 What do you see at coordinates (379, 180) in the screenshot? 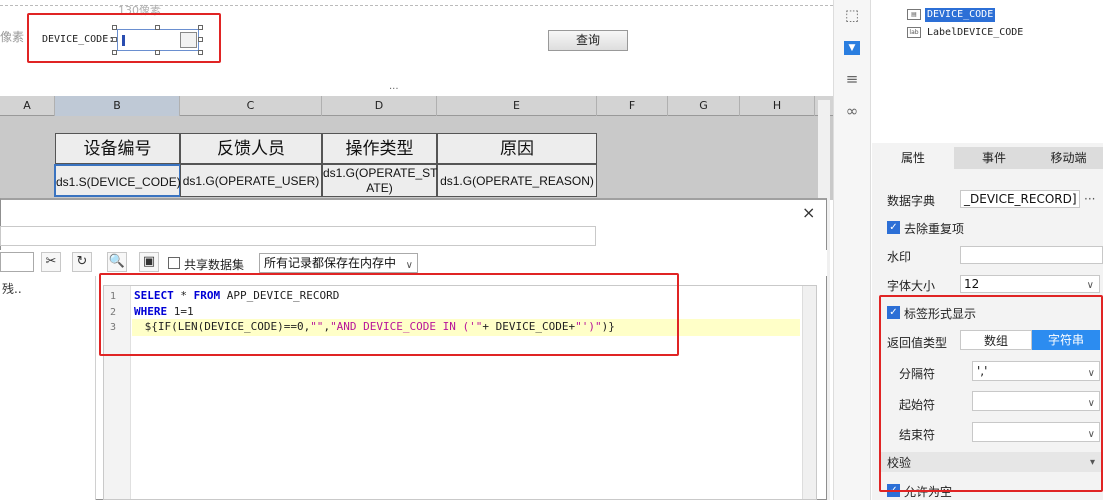
I see `data-cell-operate-state: ds1.G(OPERATE_ST ATE)` at bounding box center [379, 180].